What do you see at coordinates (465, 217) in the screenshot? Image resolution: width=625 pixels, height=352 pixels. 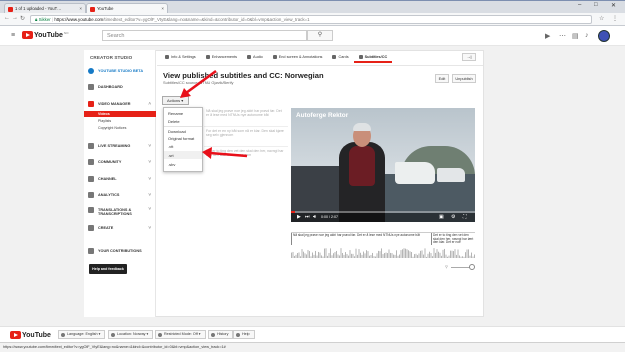 I see `fullscreen-icon: ⛶` at bounding box center [465, 217].